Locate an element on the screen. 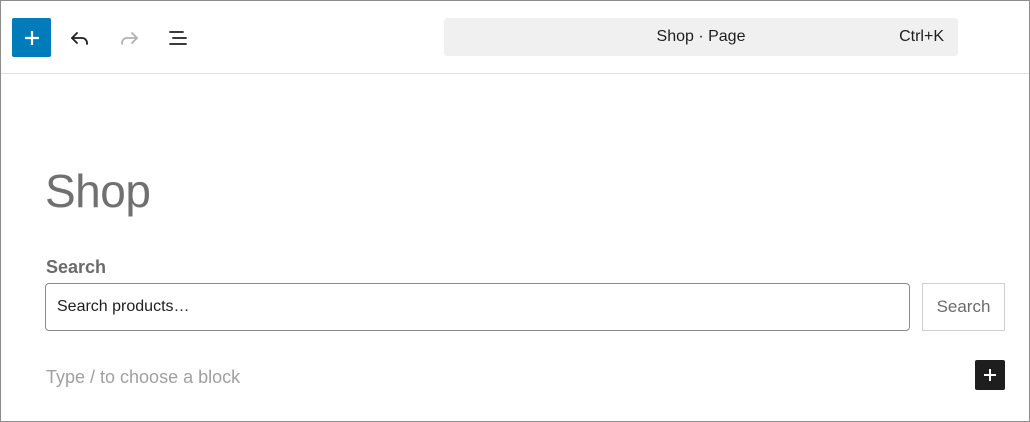 The image size is (1030, 422). document-title: Shop · Page is located at coordinates (701, 36).